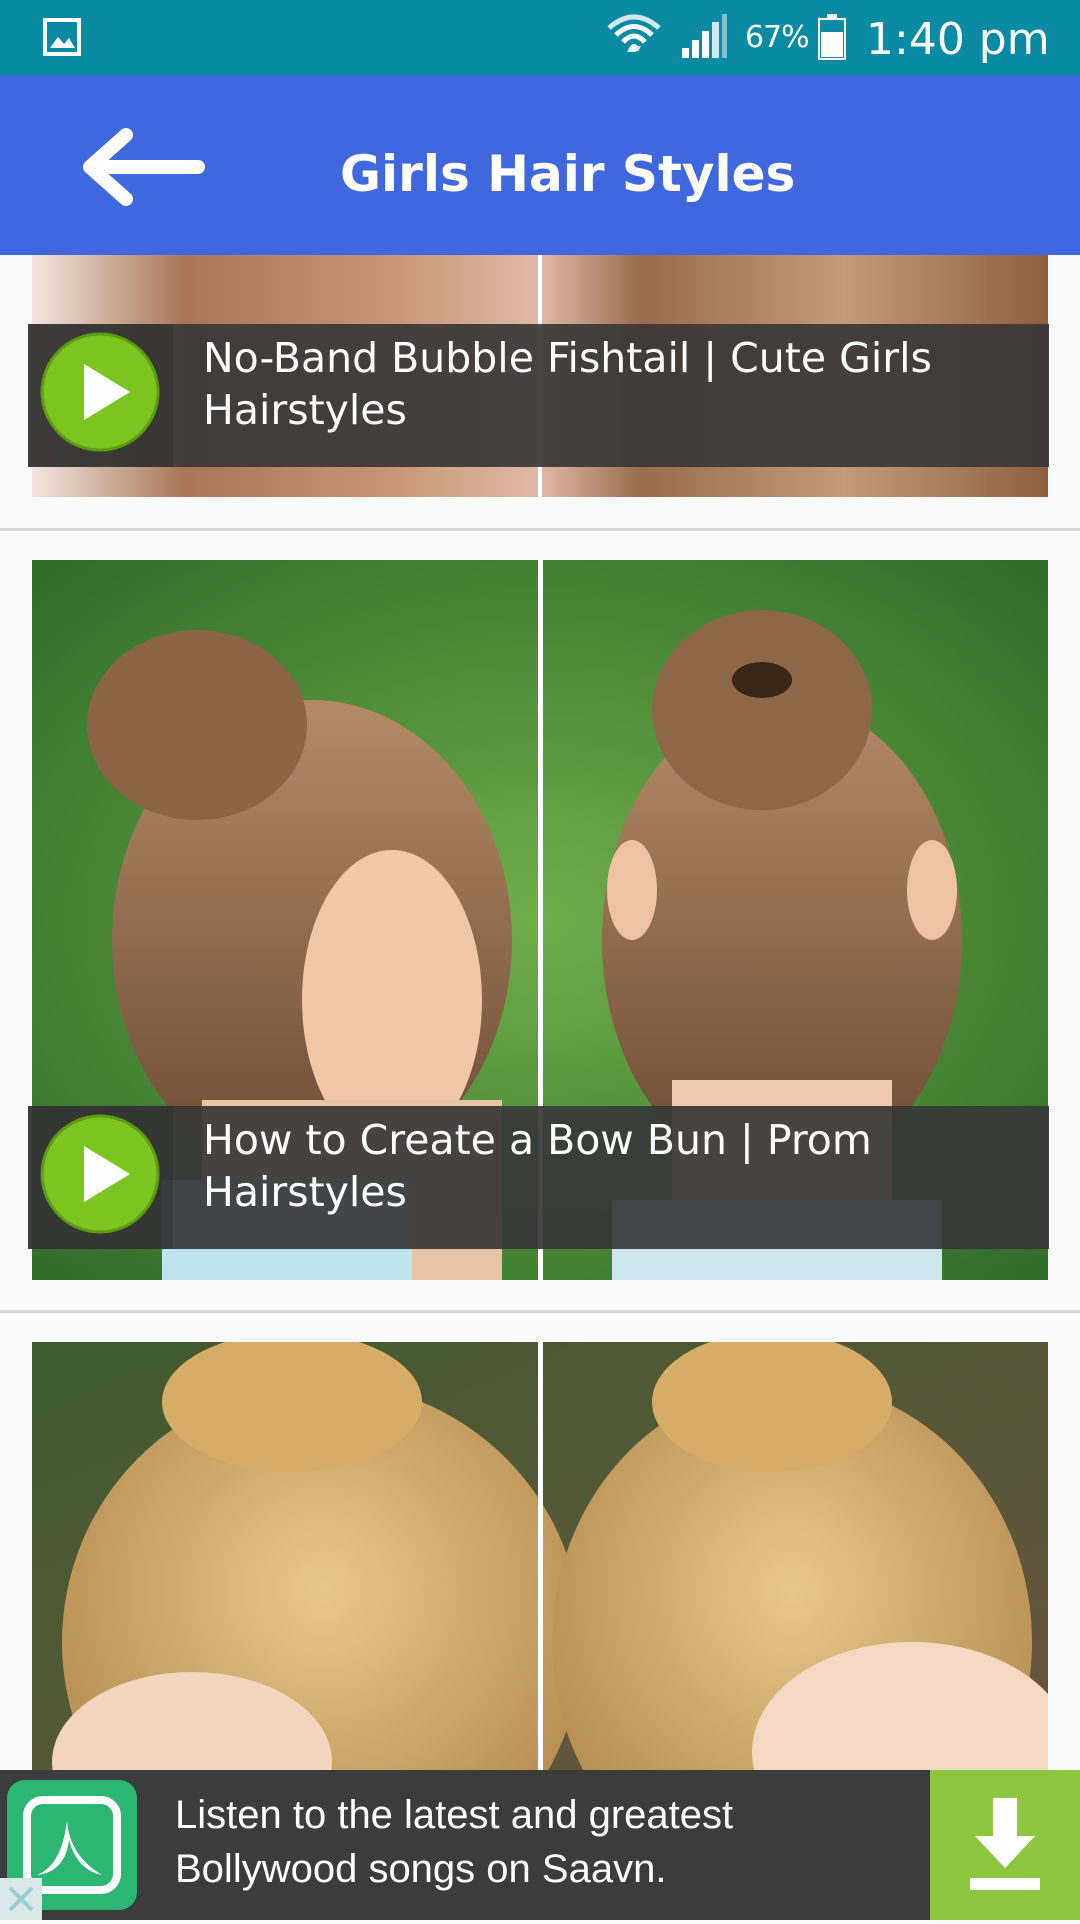 The image size is (1080, 1924). Describe the element at coordinates (777, 37) in the screenshot. I see `battery-percent: 67%` at that location.